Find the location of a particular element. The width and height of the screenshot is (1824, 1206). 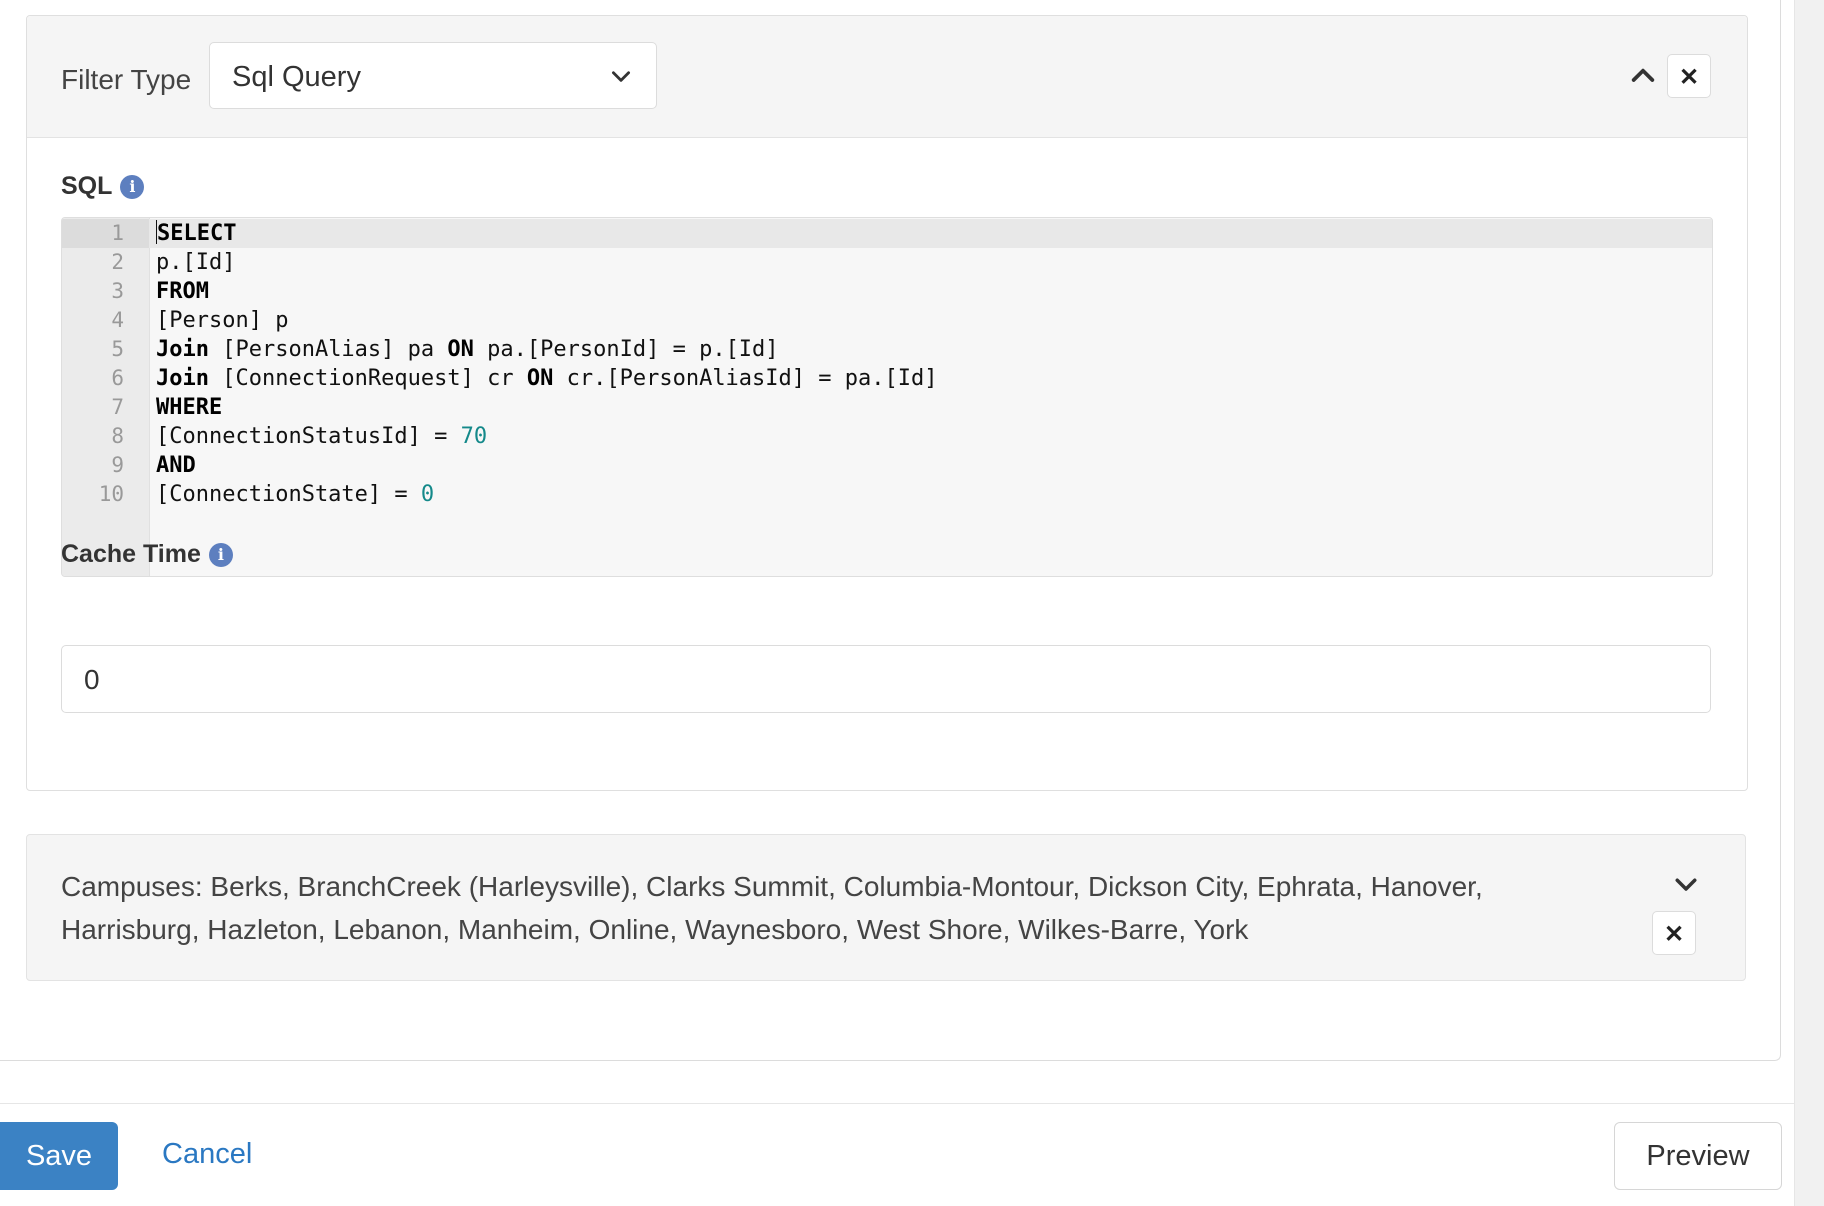

code-text: SELECT is located at coordinates (196, 233).